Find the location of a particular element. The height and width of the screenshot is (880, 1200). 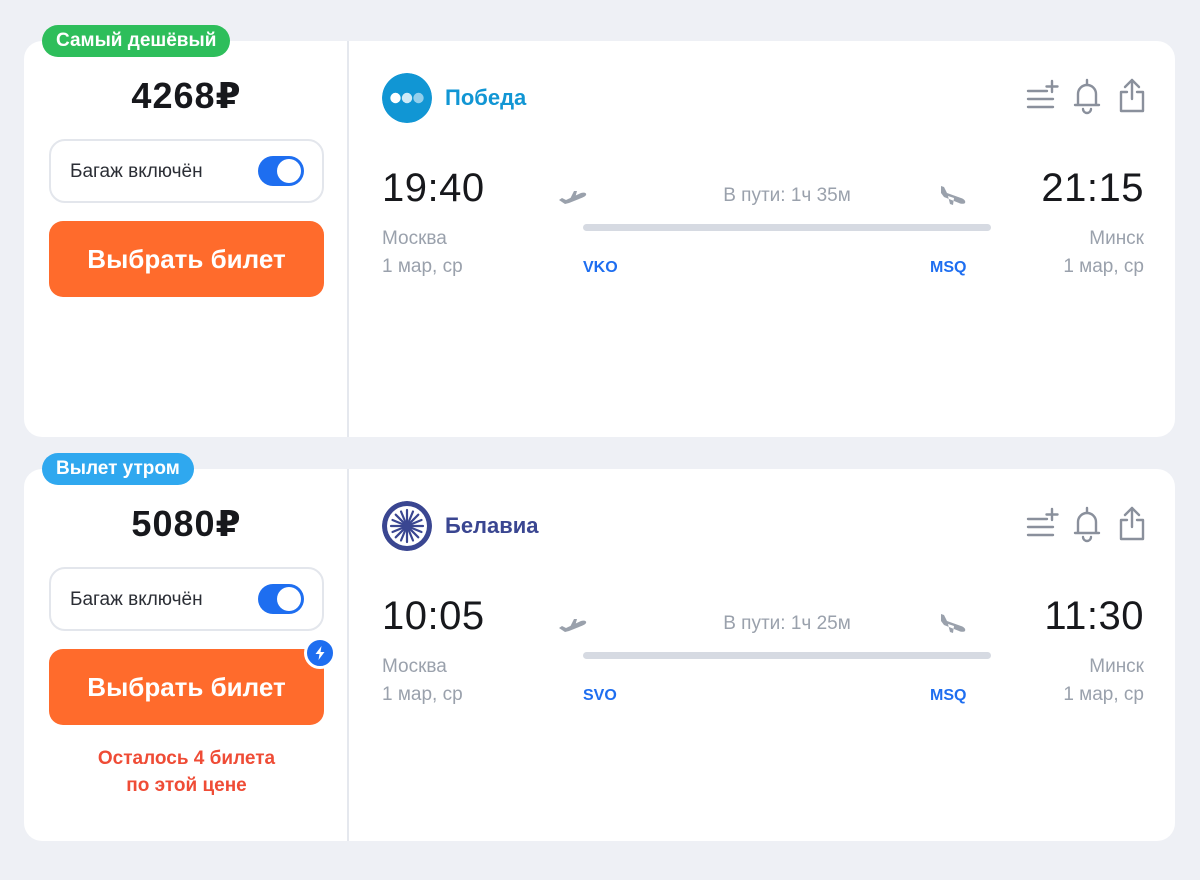

airline-name: Белавиа is located at coordinates (492, 525).